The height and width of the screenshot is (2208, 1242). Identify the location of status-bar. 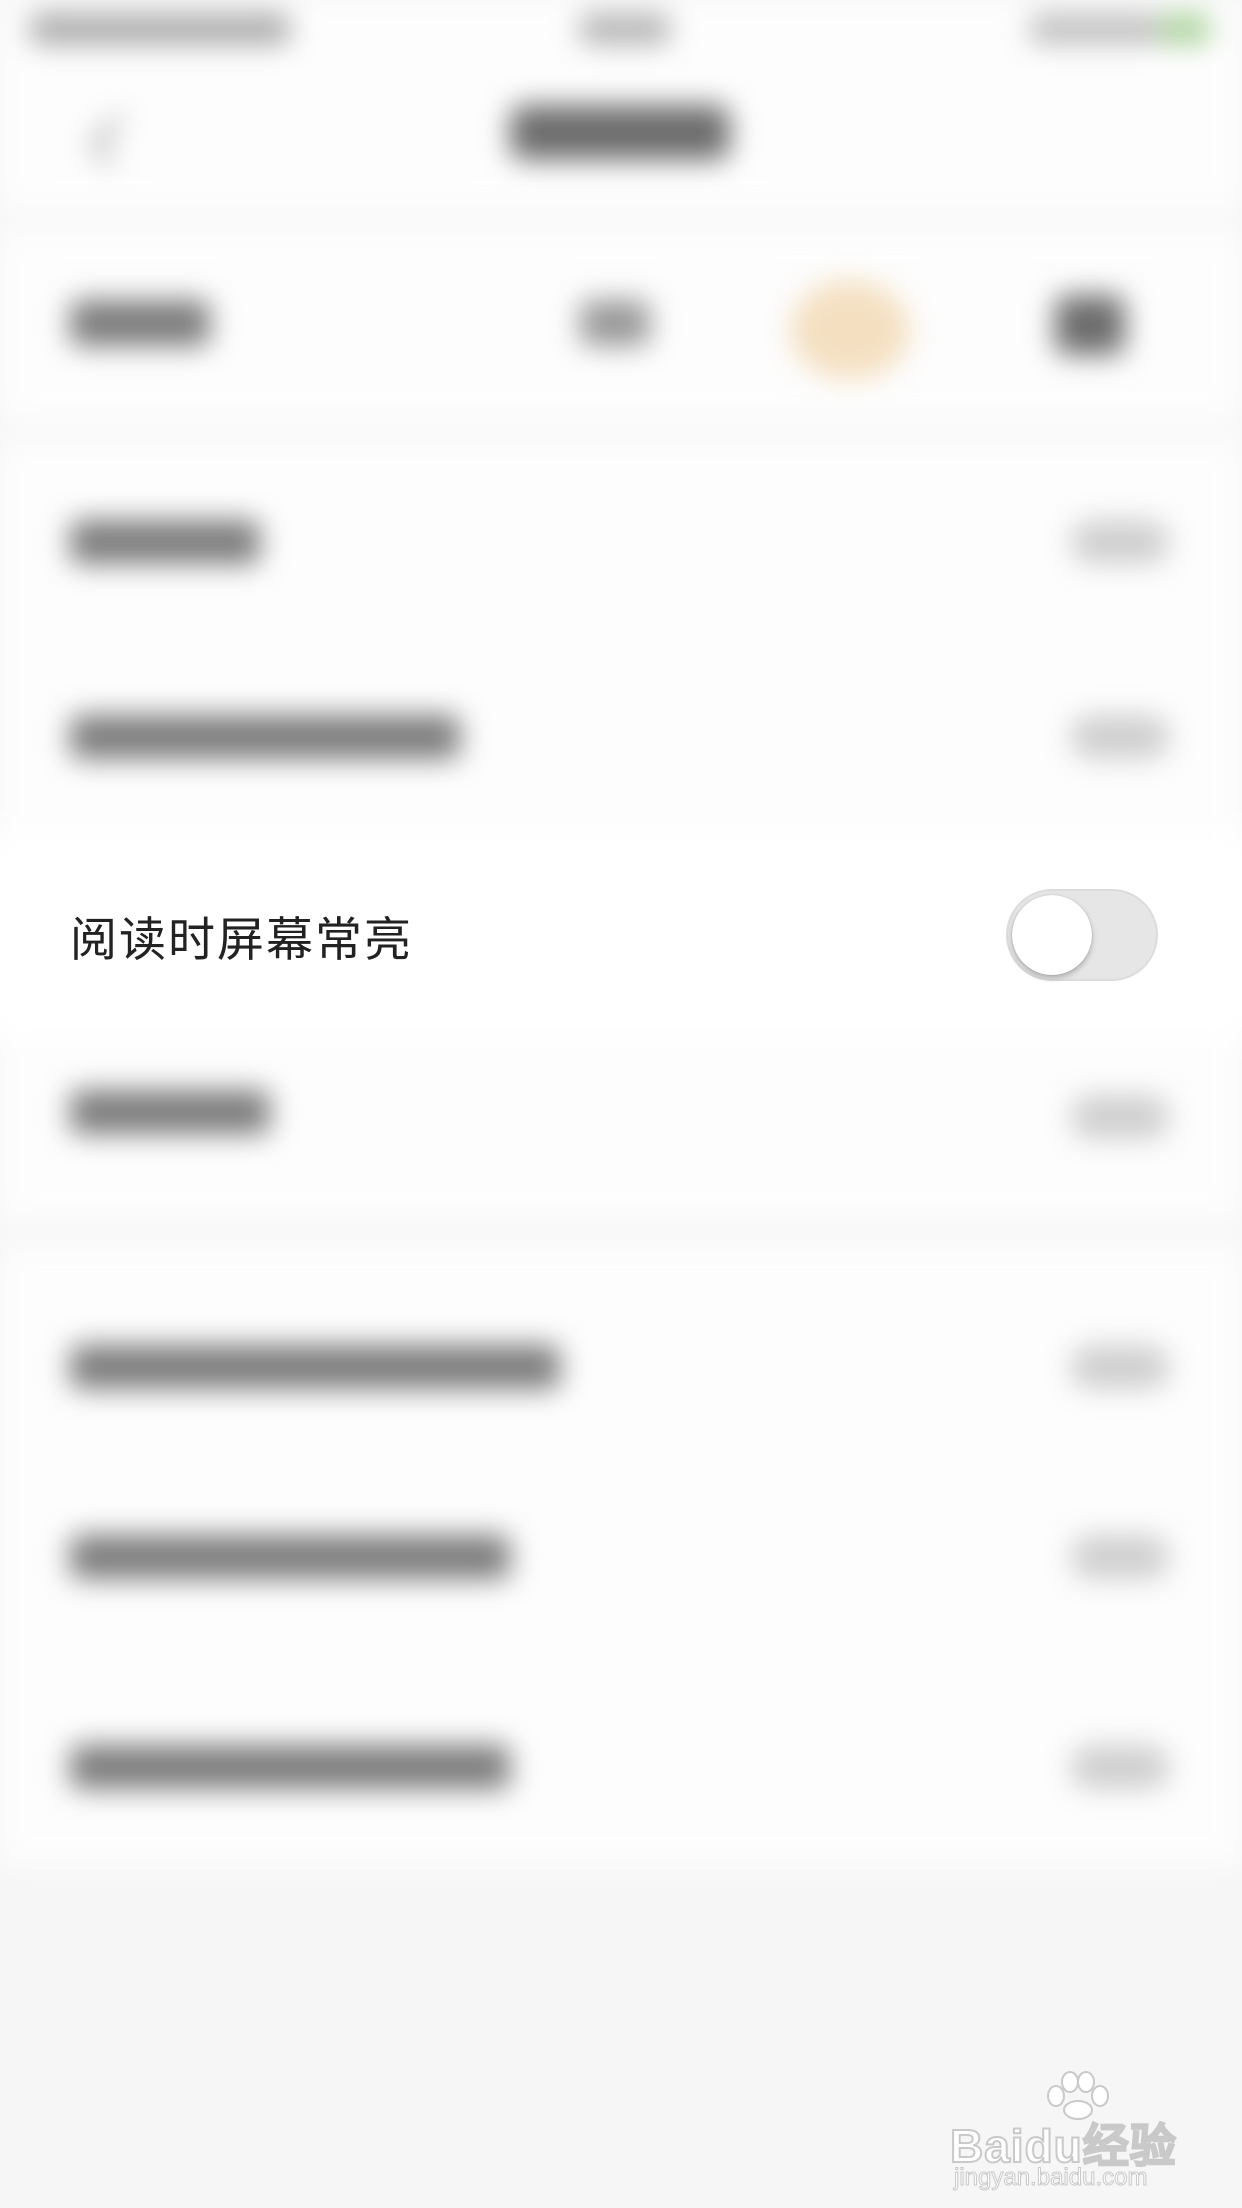
(621, 30).